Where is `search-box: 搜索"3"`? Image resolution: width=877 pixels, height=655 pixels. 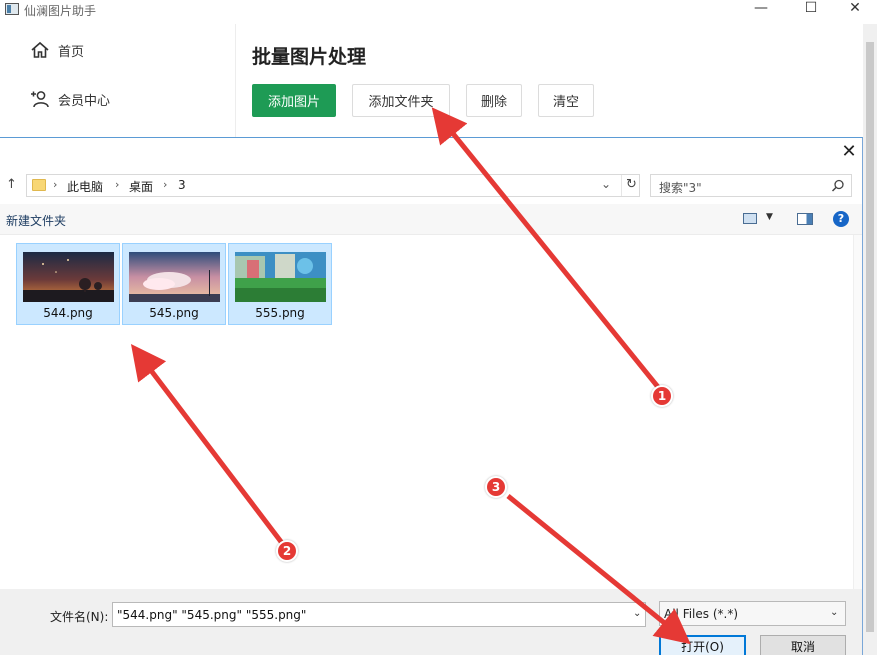 search-box: 搜索"3" is located at coordinates (751, 185).